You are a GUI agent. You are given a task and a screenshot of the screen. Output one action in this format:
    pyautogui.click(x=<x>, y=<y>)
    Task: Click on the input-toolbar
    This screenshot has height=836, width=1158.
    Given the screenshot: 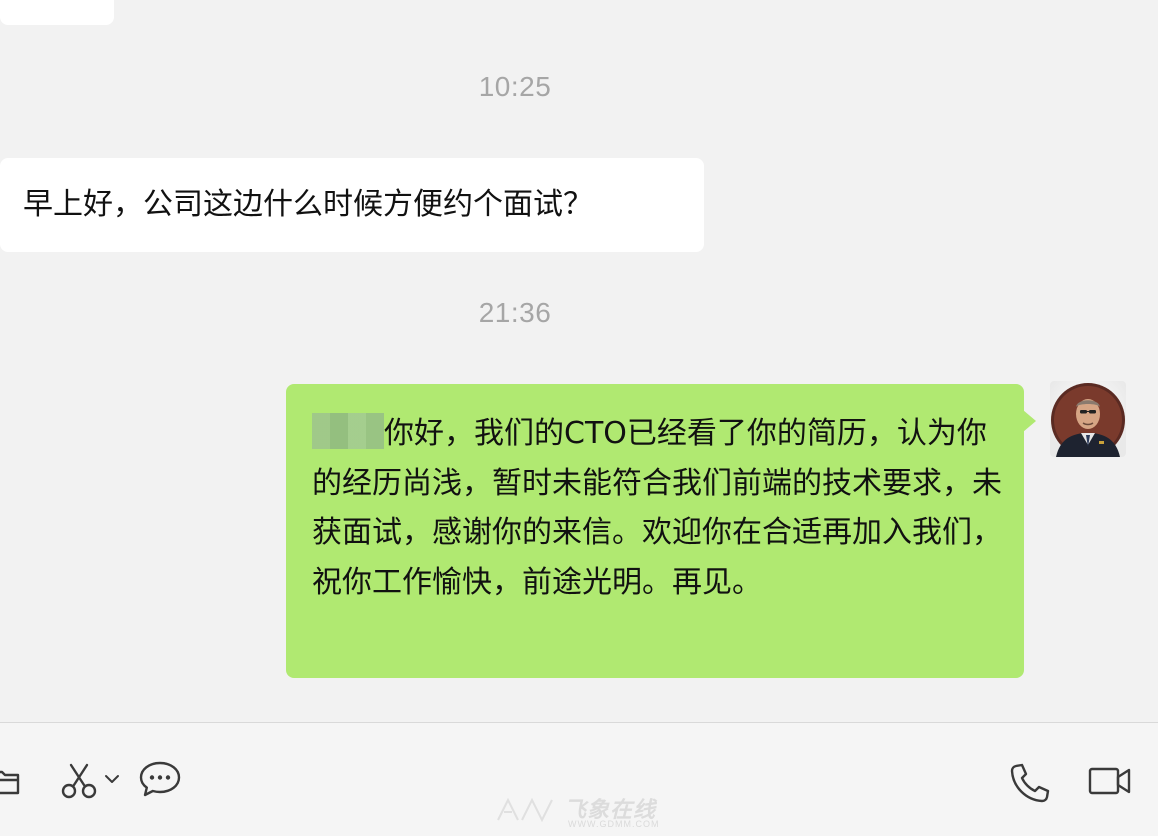 What is the action you would take?
    pyautogui.click(x=579, y=779)
    